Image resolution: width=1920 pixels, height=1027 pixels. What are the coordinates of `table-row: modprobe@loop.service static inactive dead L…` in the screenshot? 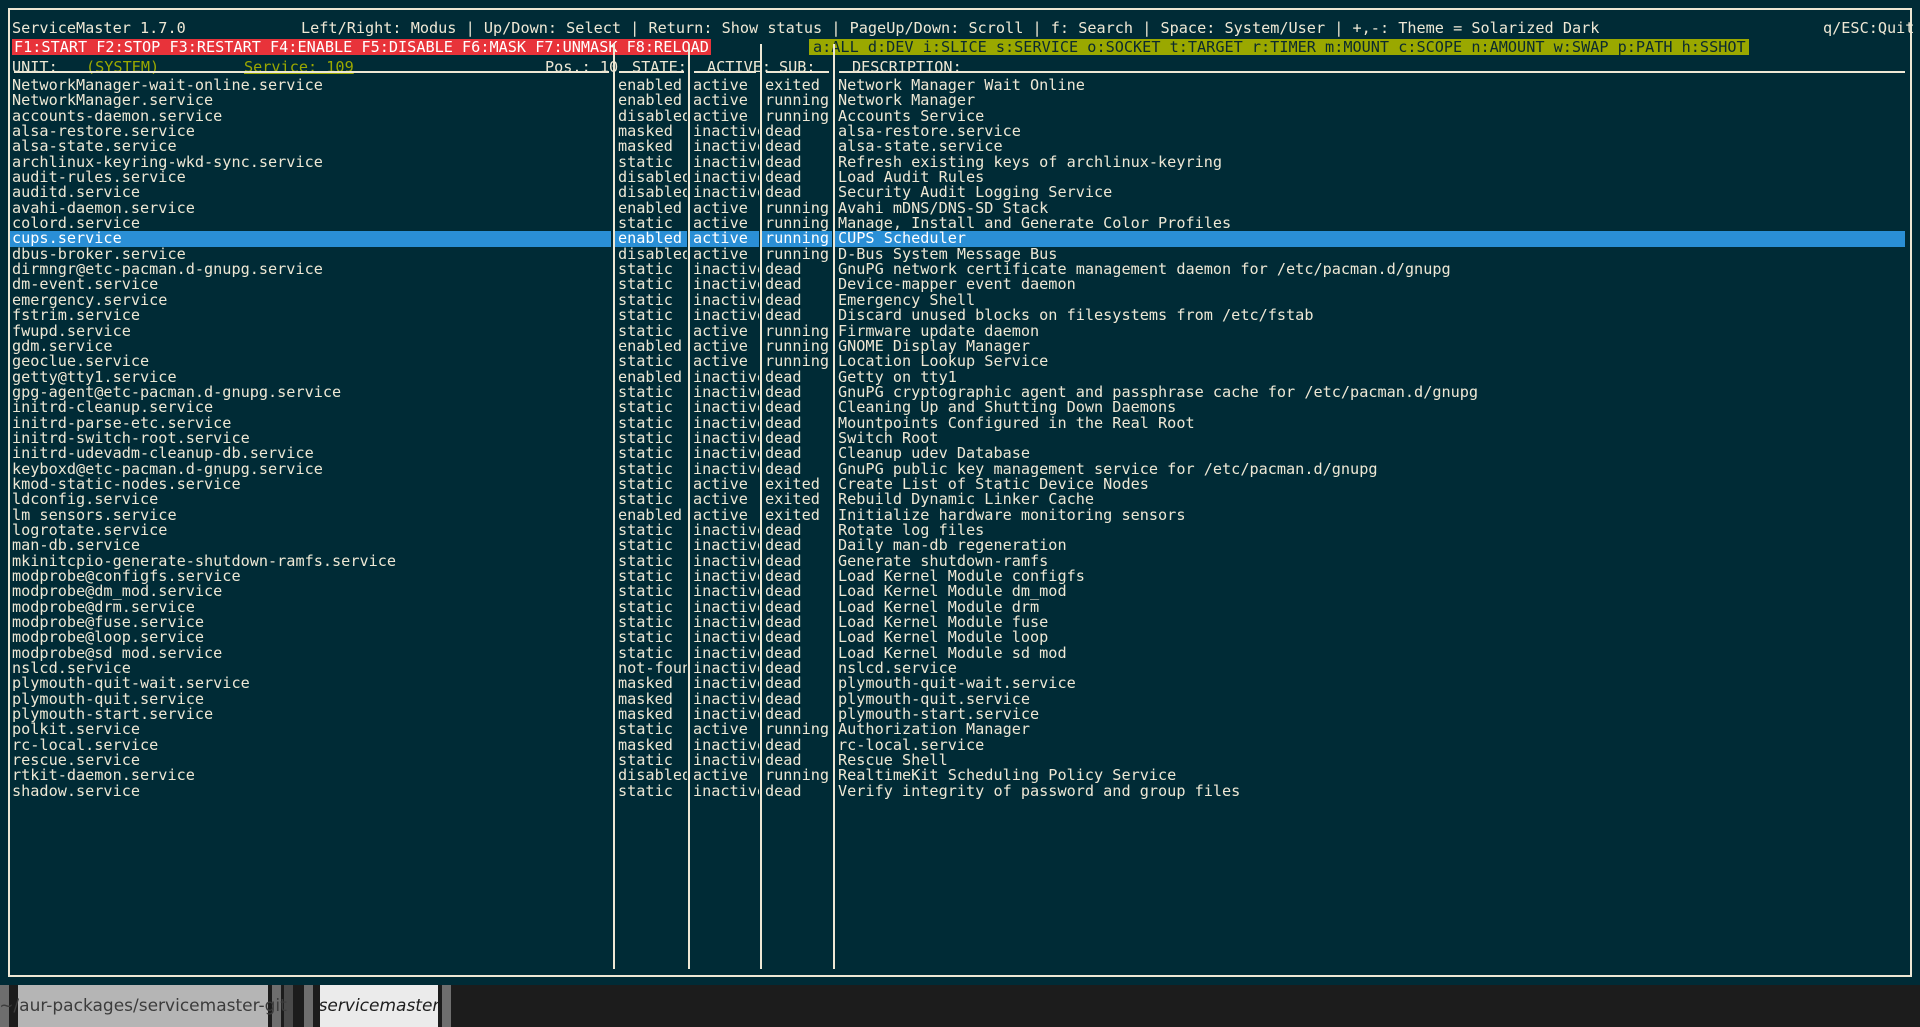 It's located at (960, 637).